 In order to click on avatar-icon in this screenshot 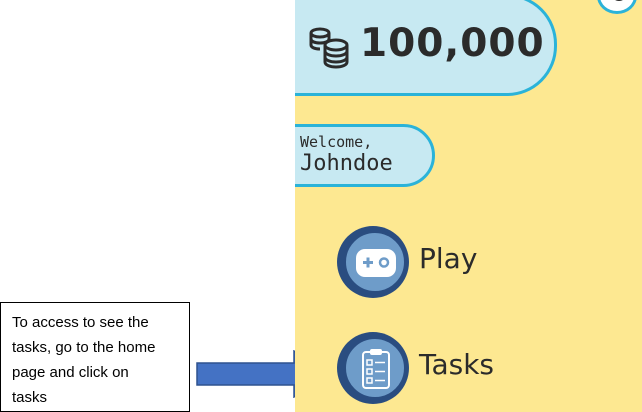, I will do `click(619, 0)`.